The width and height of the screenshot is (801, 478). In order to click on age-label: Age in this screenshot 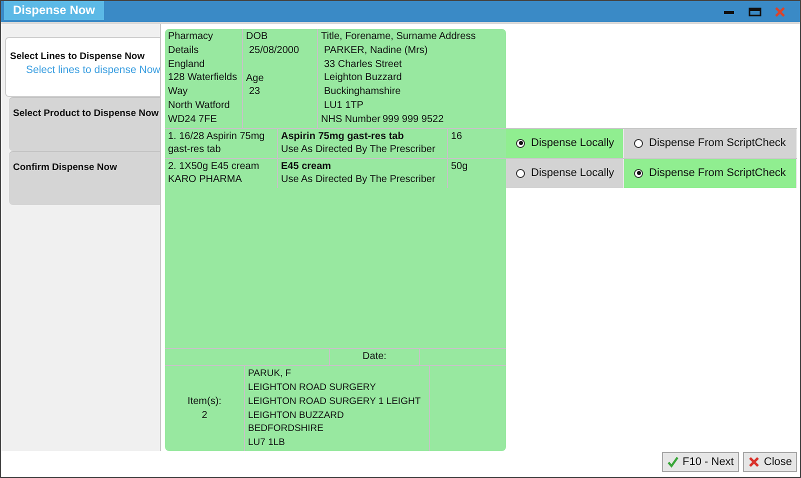, I will do `click(255, 79)`.